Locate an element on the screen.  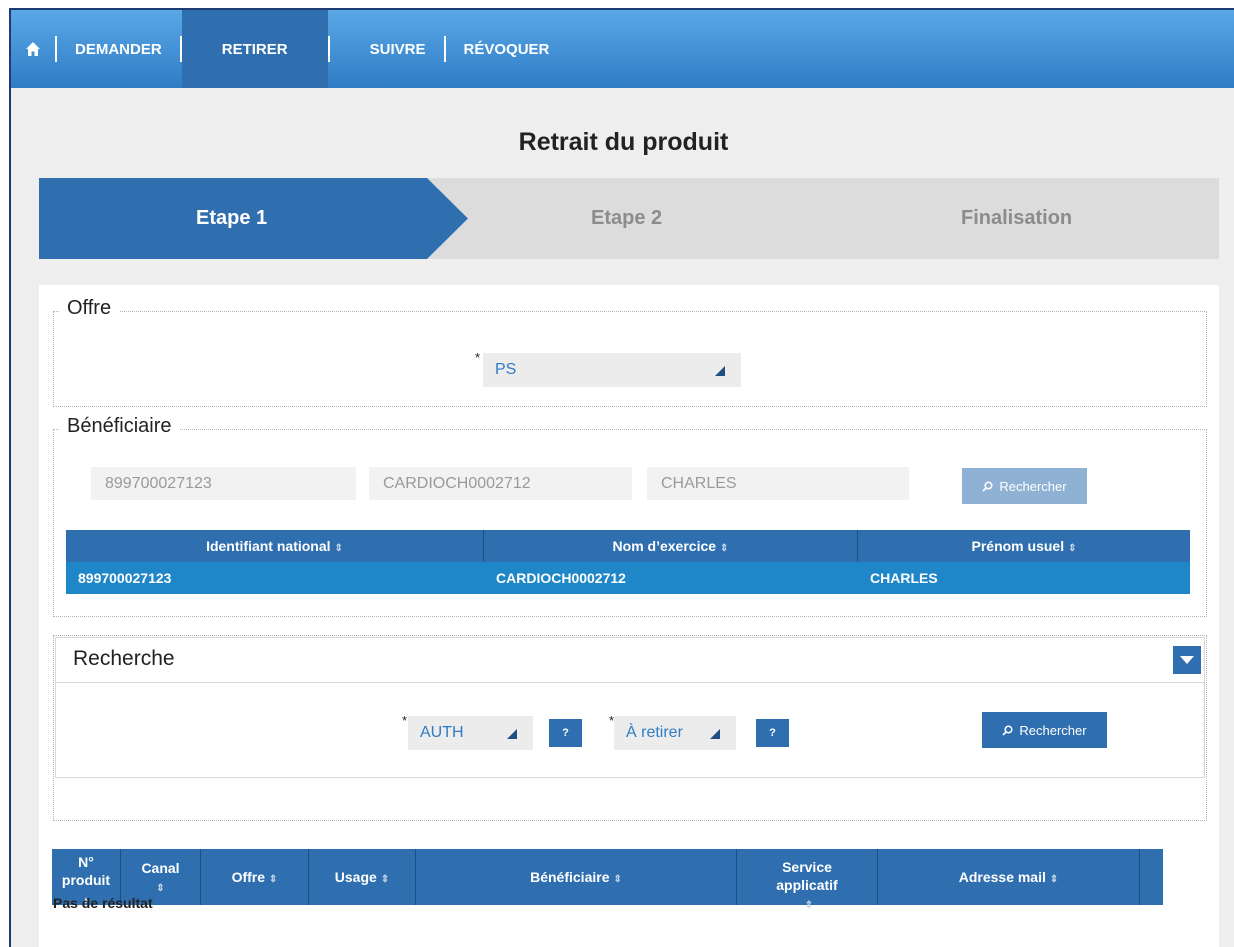
nom-exercice-input: CARDIOCH0002712 is located at coordinates (500, 483).